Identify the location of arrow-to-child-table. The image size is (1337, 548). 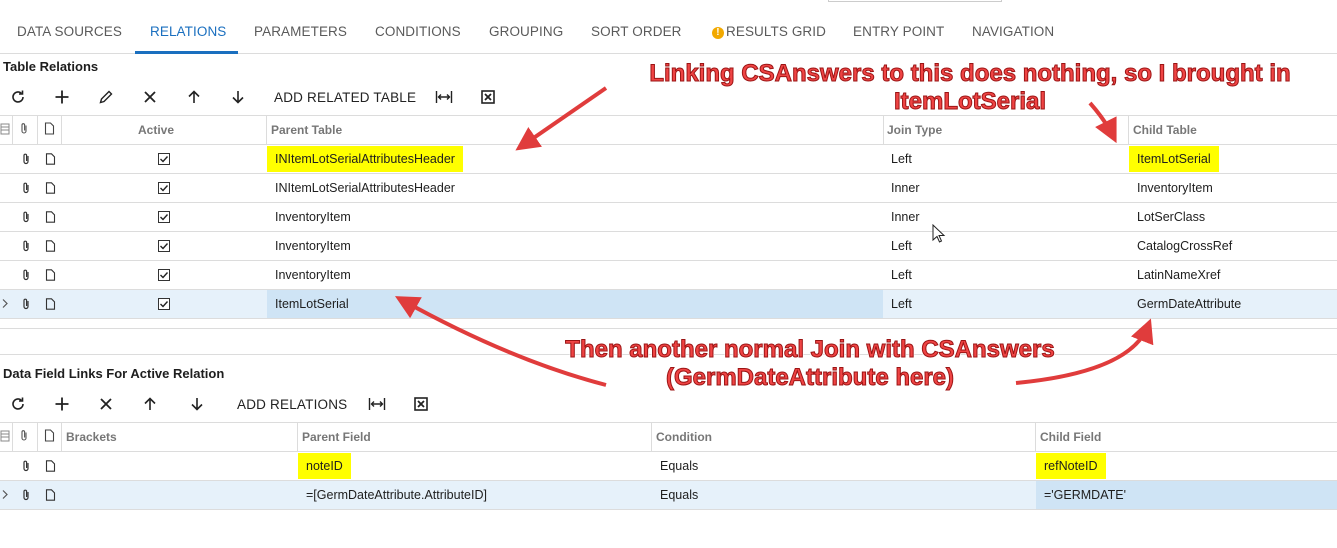
(1102, 122).